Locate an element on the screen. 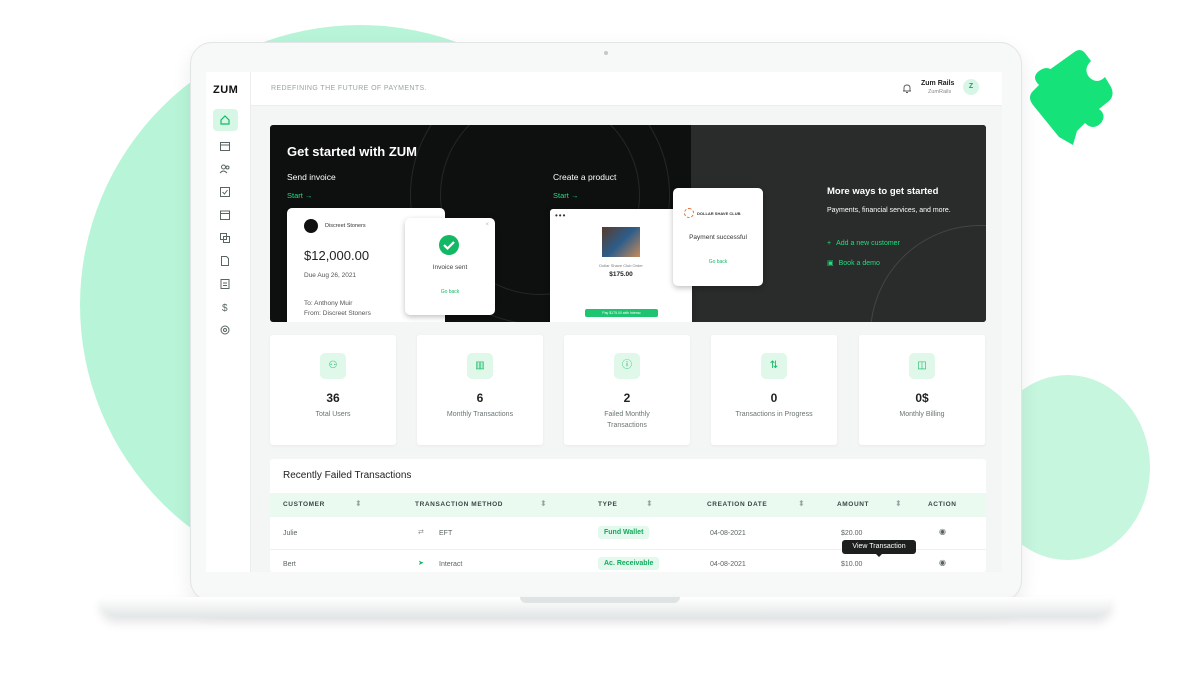 This screenshot has height=675, width=1200. merchant-name: DOLLAR SHAVE CLUB is located at coordinates (719, 213).